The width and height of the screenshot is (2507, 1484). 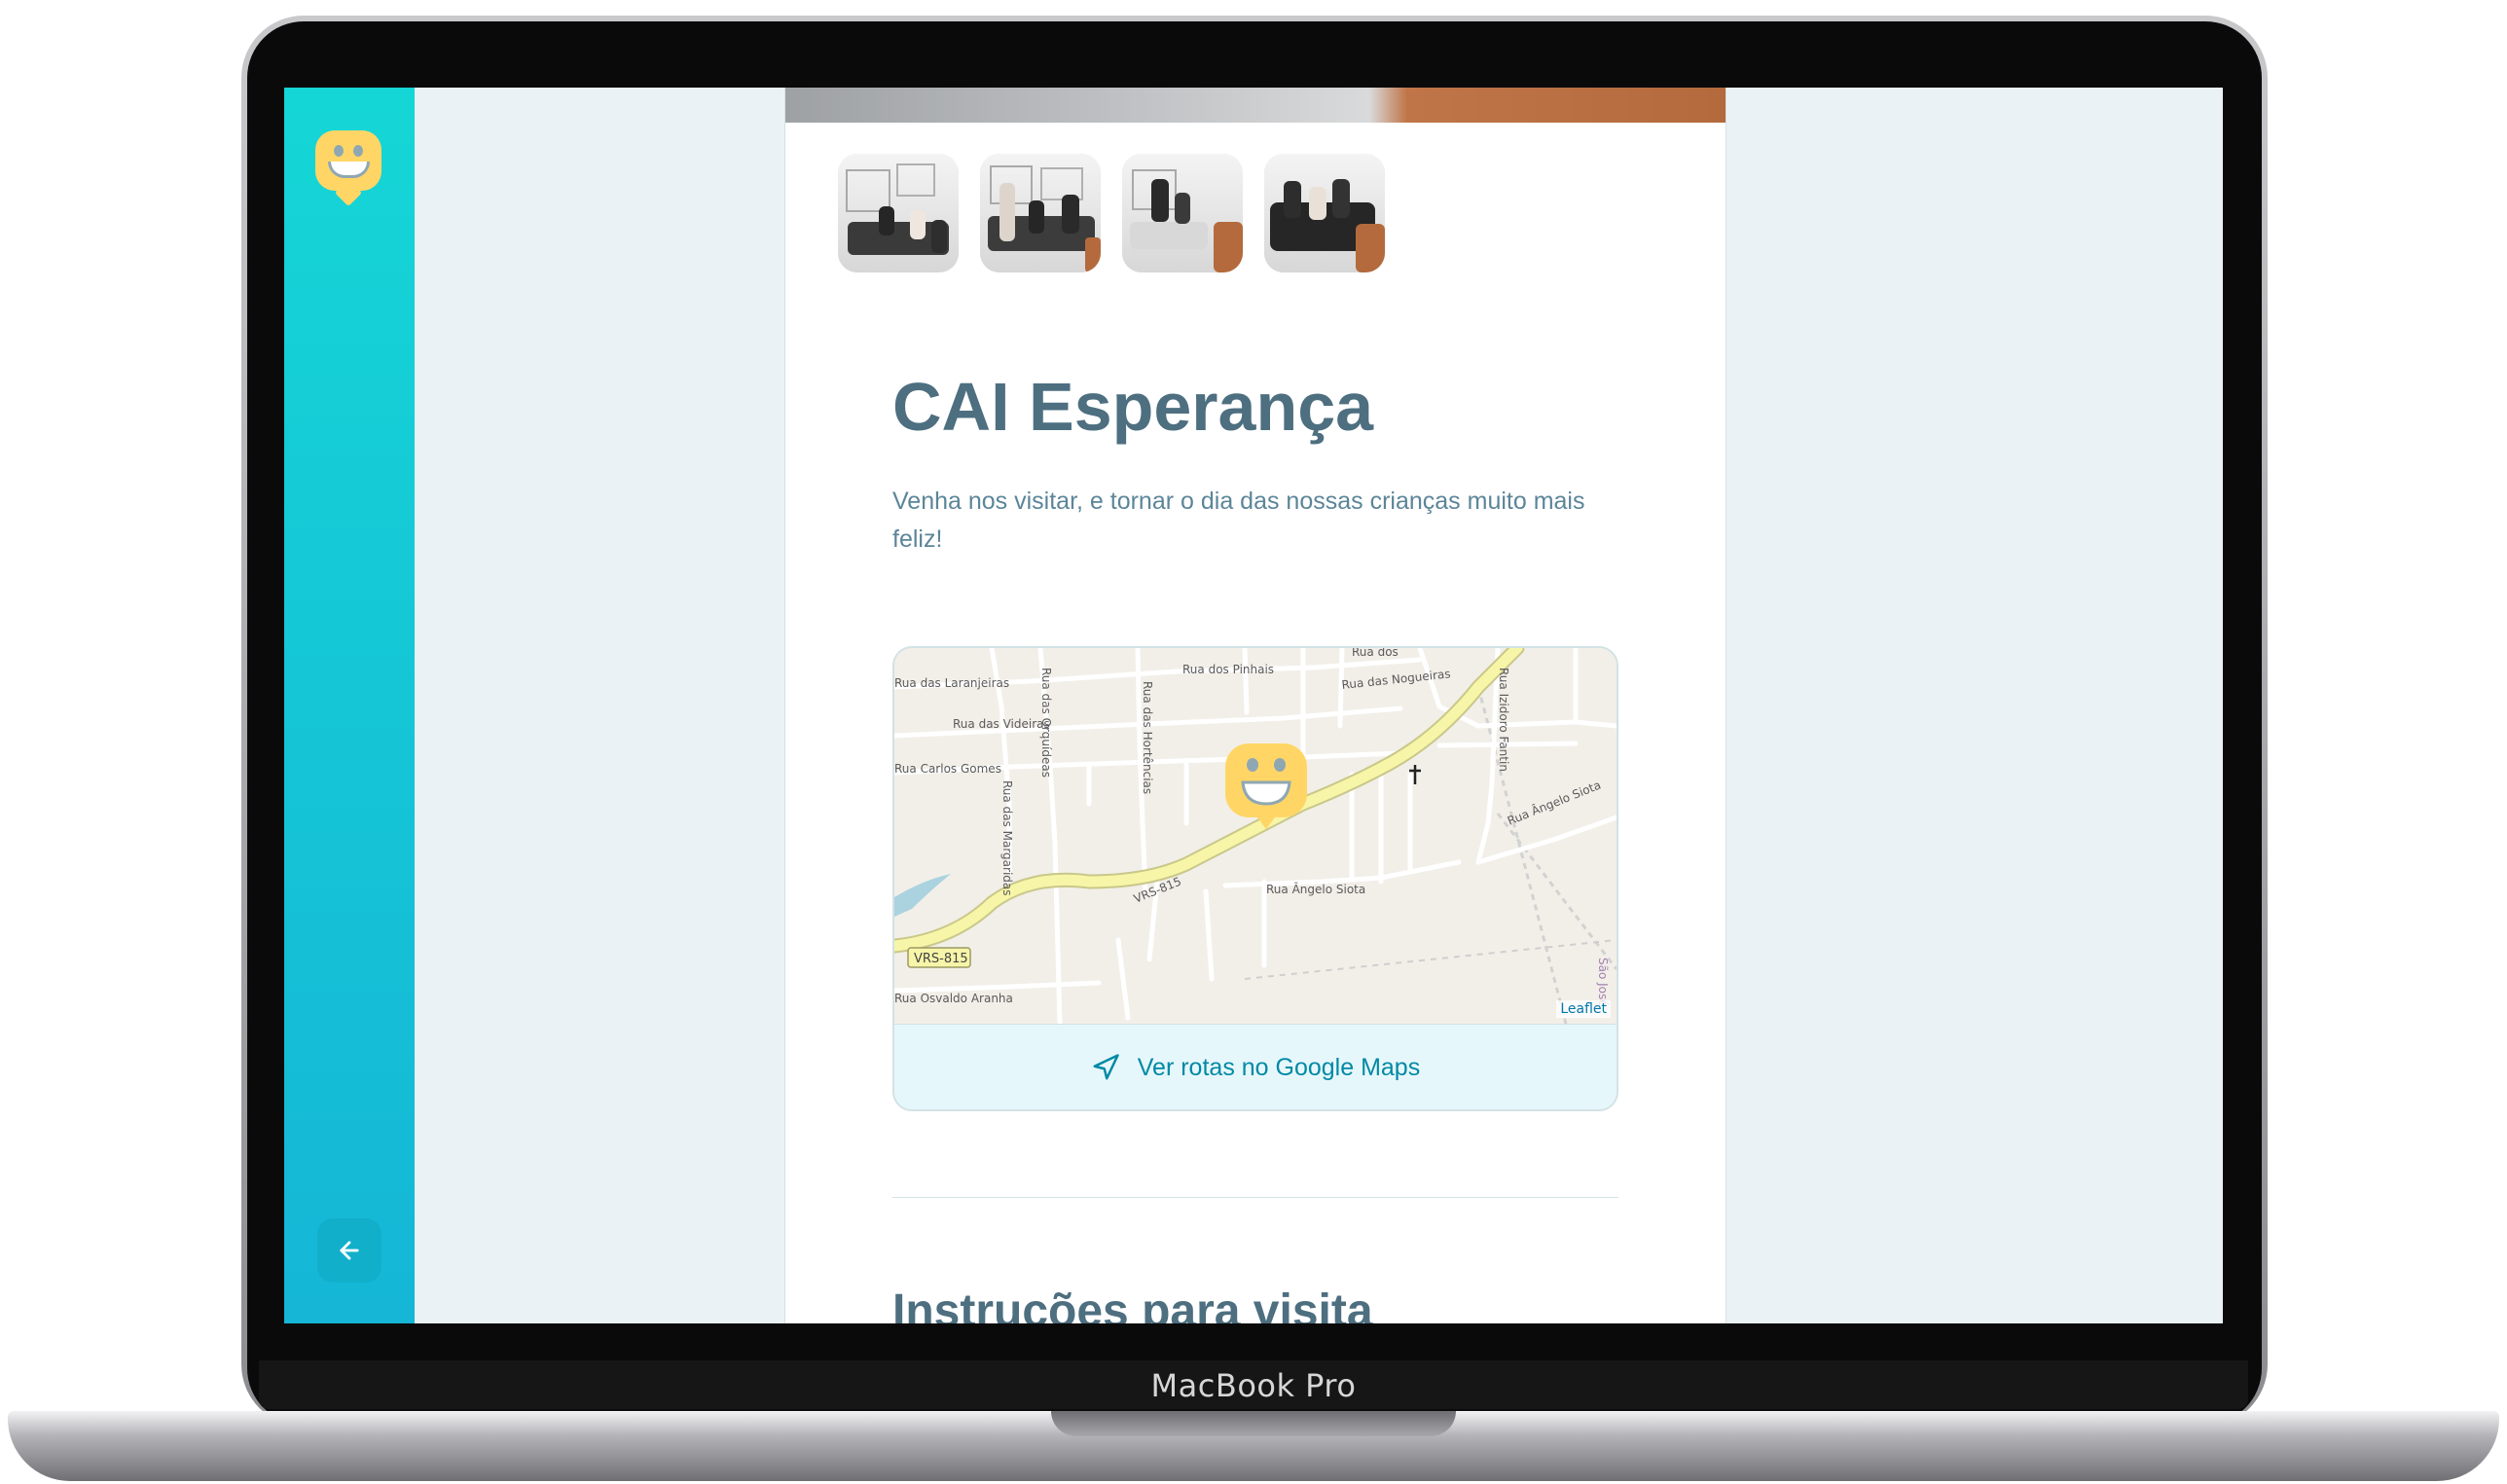 What do you see at coordinates (1375, 653) in the screenshot?
I see `map-street-label: Rua dos` at bounding box center [1375, 653].